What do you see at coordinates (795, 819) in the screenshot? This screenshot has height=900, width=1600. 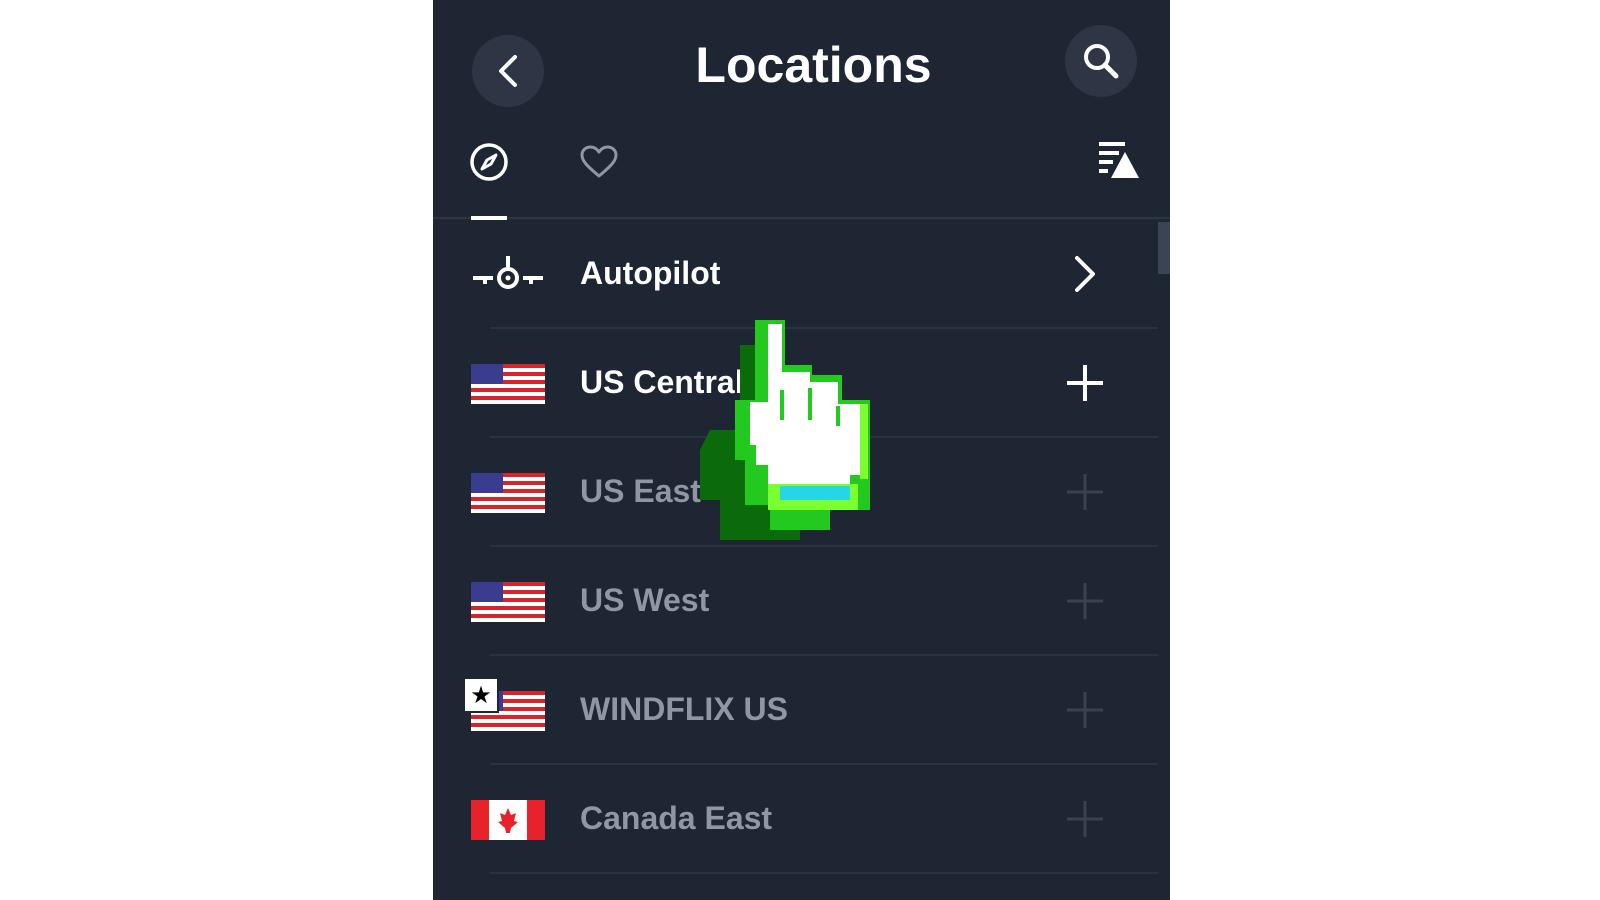 I see `location-row-canada-east: Canada East` at bounding box center [795, 819].